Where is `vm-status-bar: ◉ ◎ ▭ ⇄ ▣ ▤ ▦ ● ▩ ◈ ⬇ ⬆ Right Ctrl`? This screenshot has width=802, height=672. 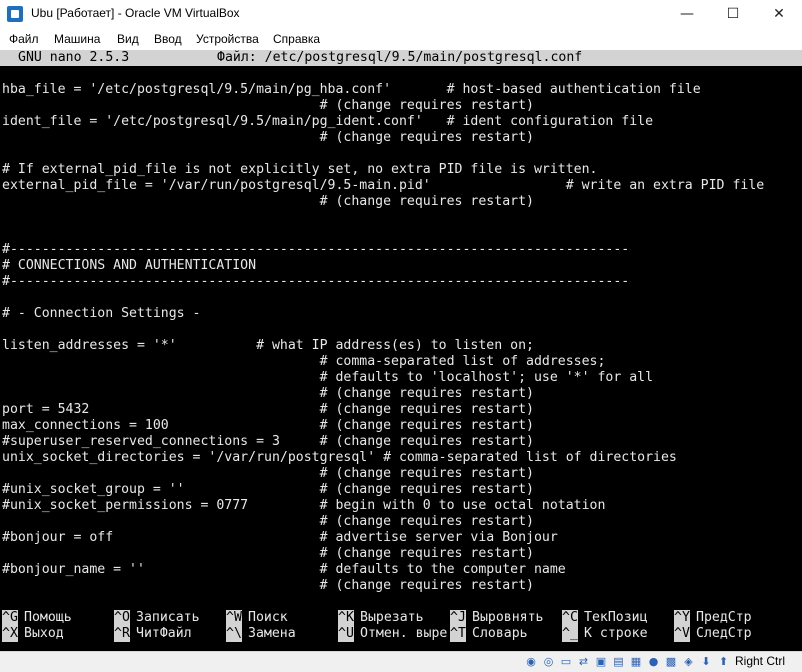 vm-status-bar: ◉ ◎ ▭ ⇄ ▣ ▤ ▦ ● ▩ ◈ ⬇ ⬆ Right Ctrl is located at coordinates (401, 661).